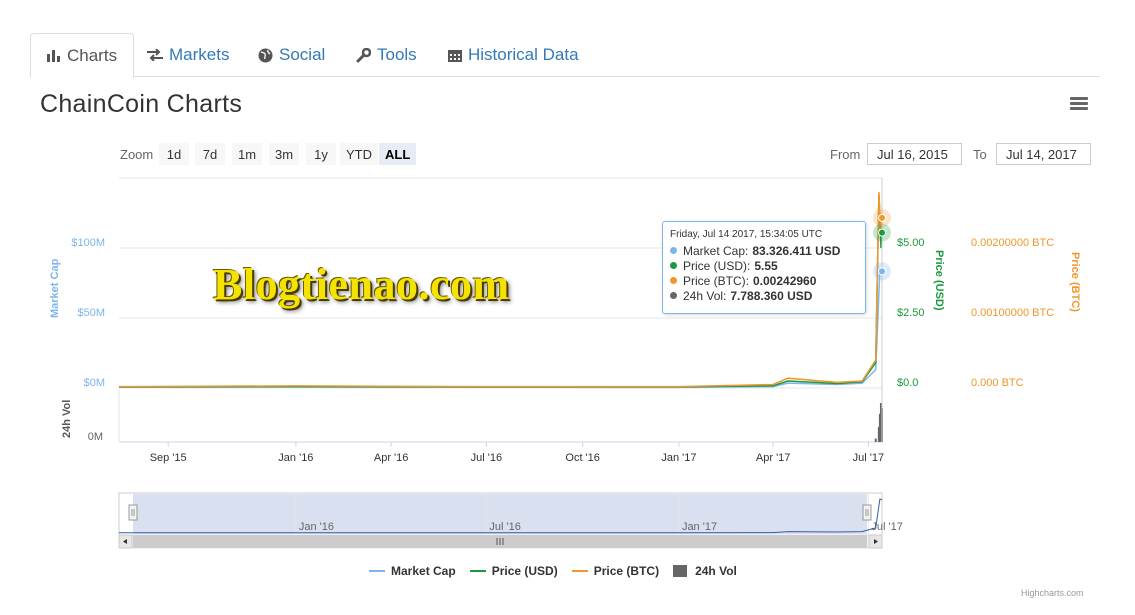 The height and width of the screenshot is (615, 1135). What do you see at coordinates (785, 280) in the screenshot?
I see `tooltip-value: 0.00242960` at bounding box center [785, 280].